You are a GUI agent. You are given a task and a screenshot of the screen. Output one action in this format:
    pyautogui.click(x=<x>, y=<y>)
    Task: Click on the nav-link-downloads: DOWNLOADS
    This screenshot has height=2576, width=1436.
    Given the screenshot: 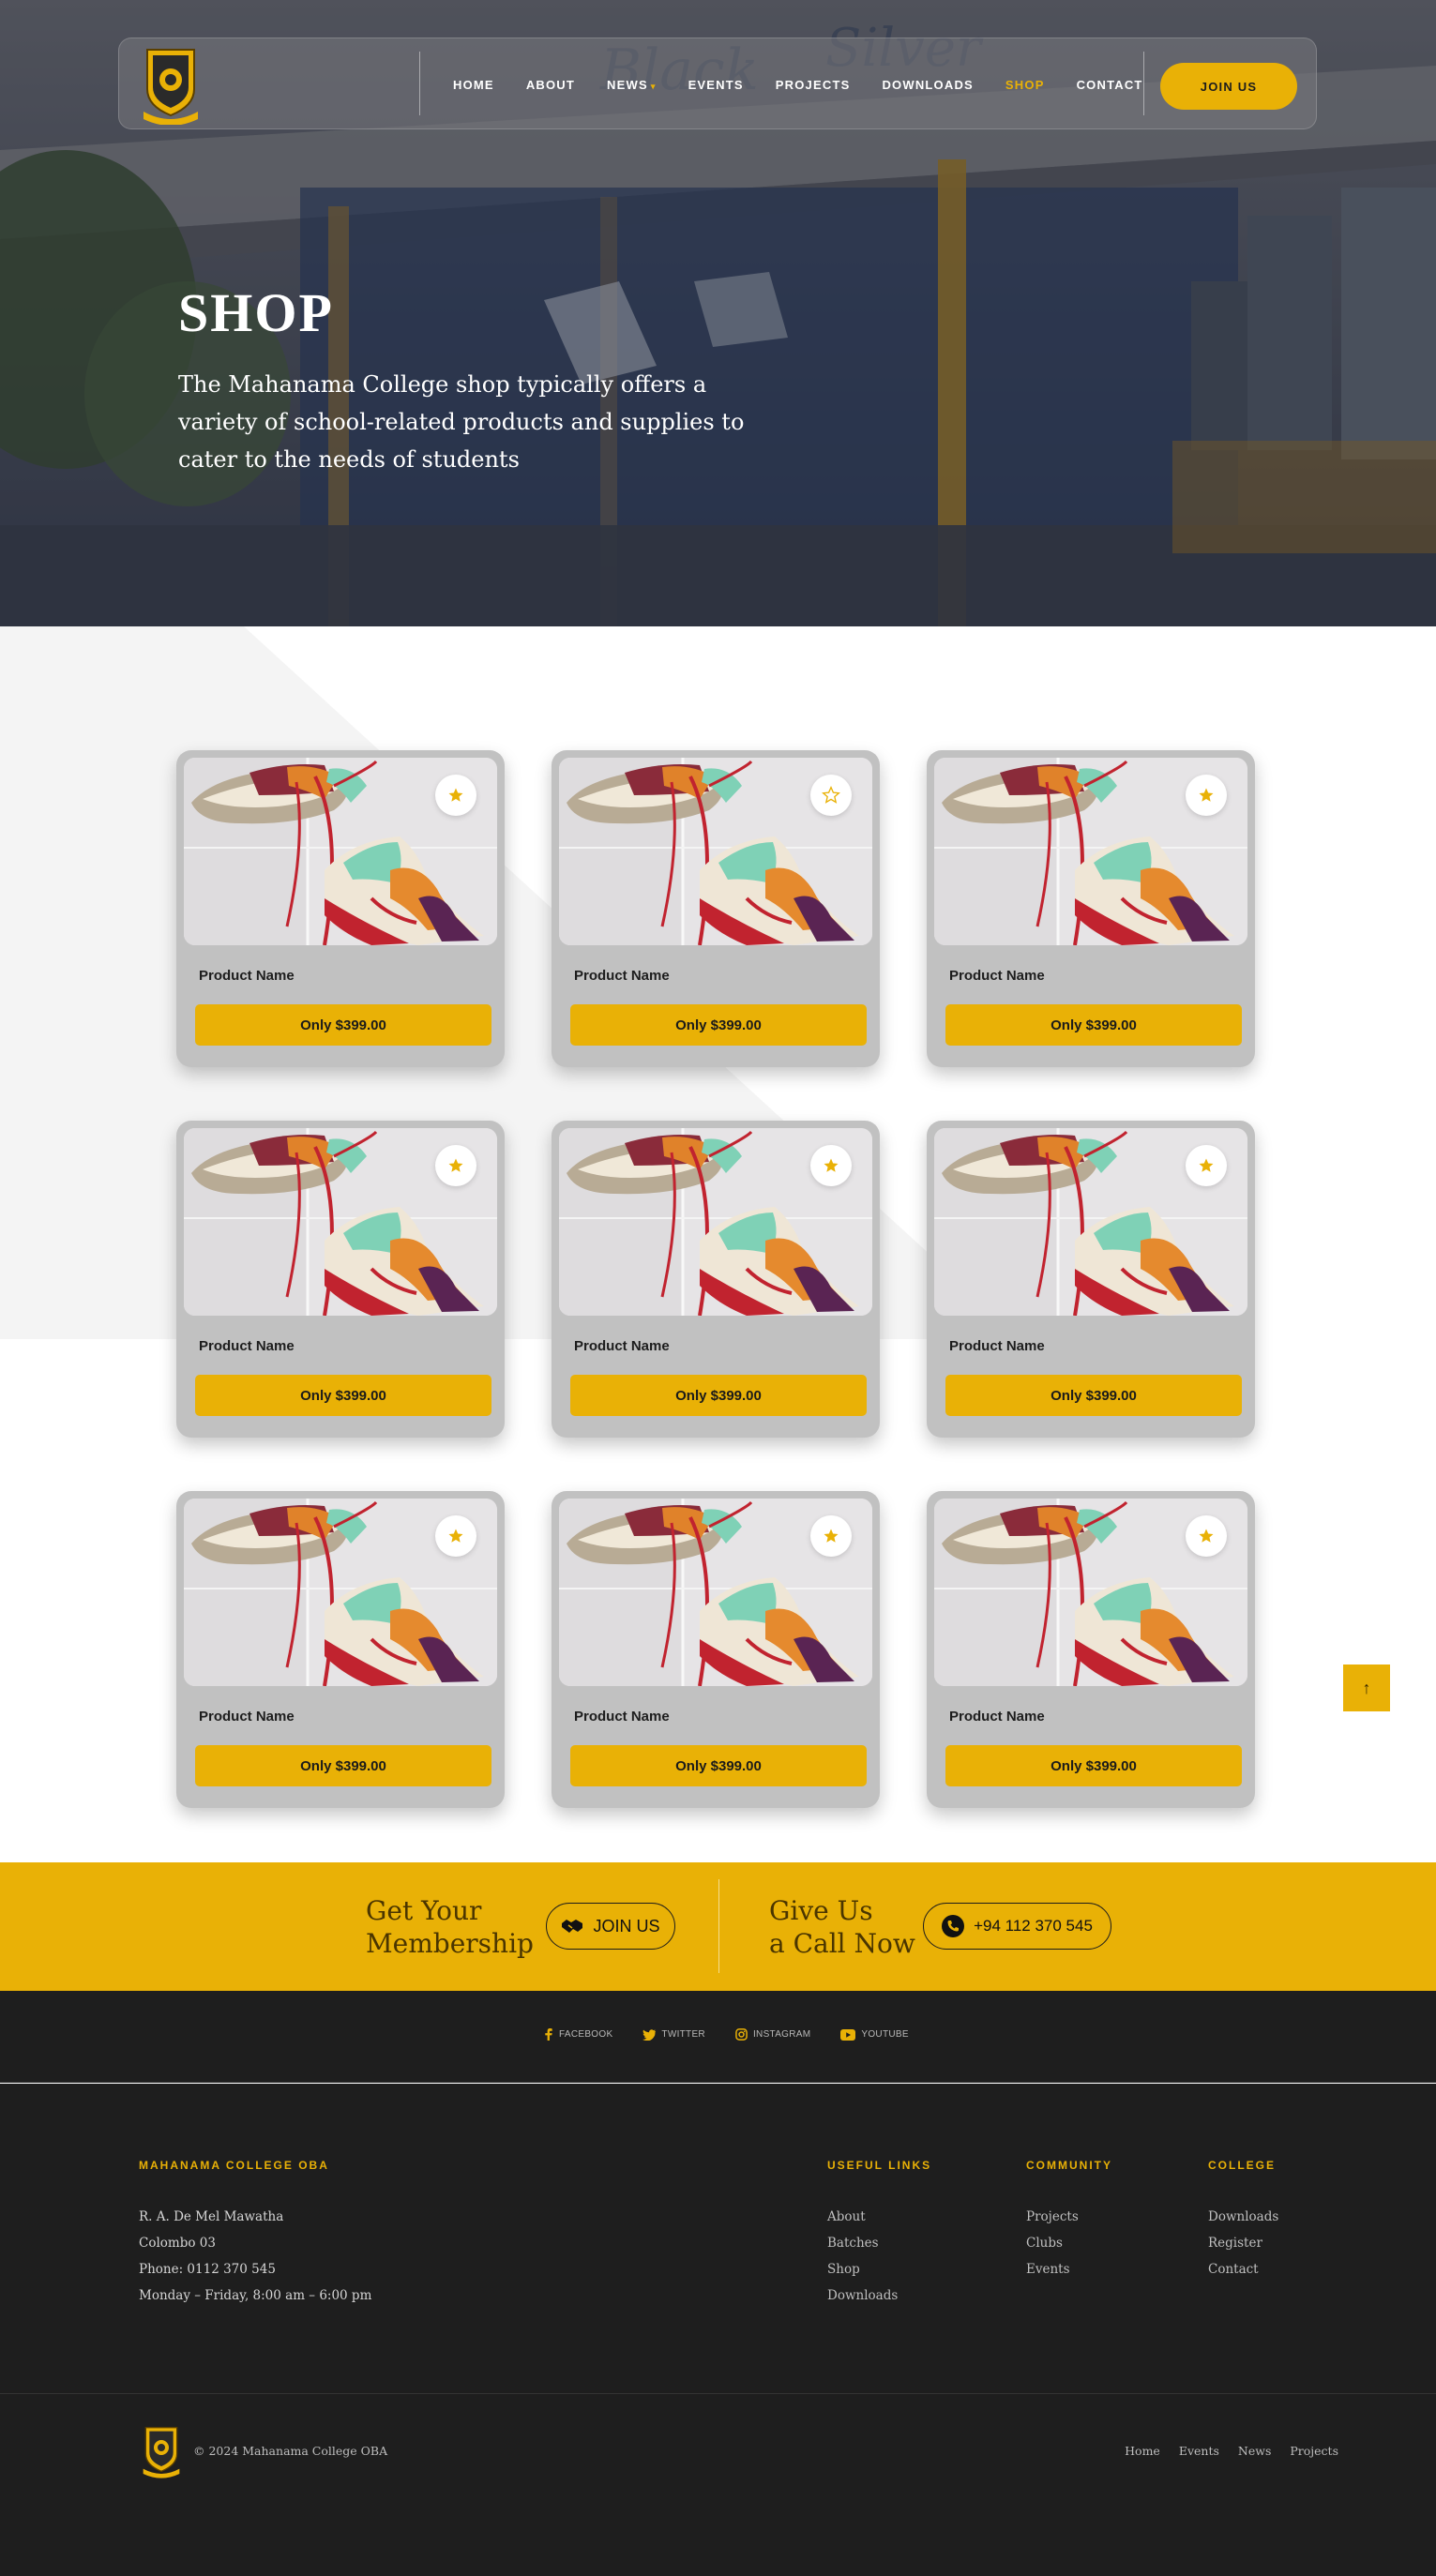 What is the action you would take?
    pyautogui.click(x=927, y=85)
    